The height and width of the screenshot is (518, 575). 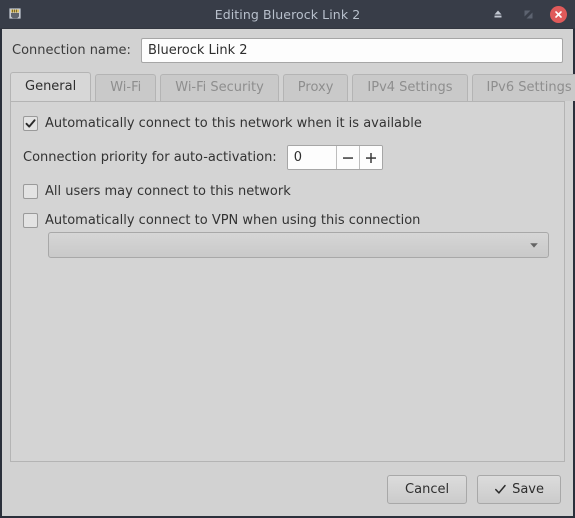 I want to click on minus-icon, so click(x=347, y=157).